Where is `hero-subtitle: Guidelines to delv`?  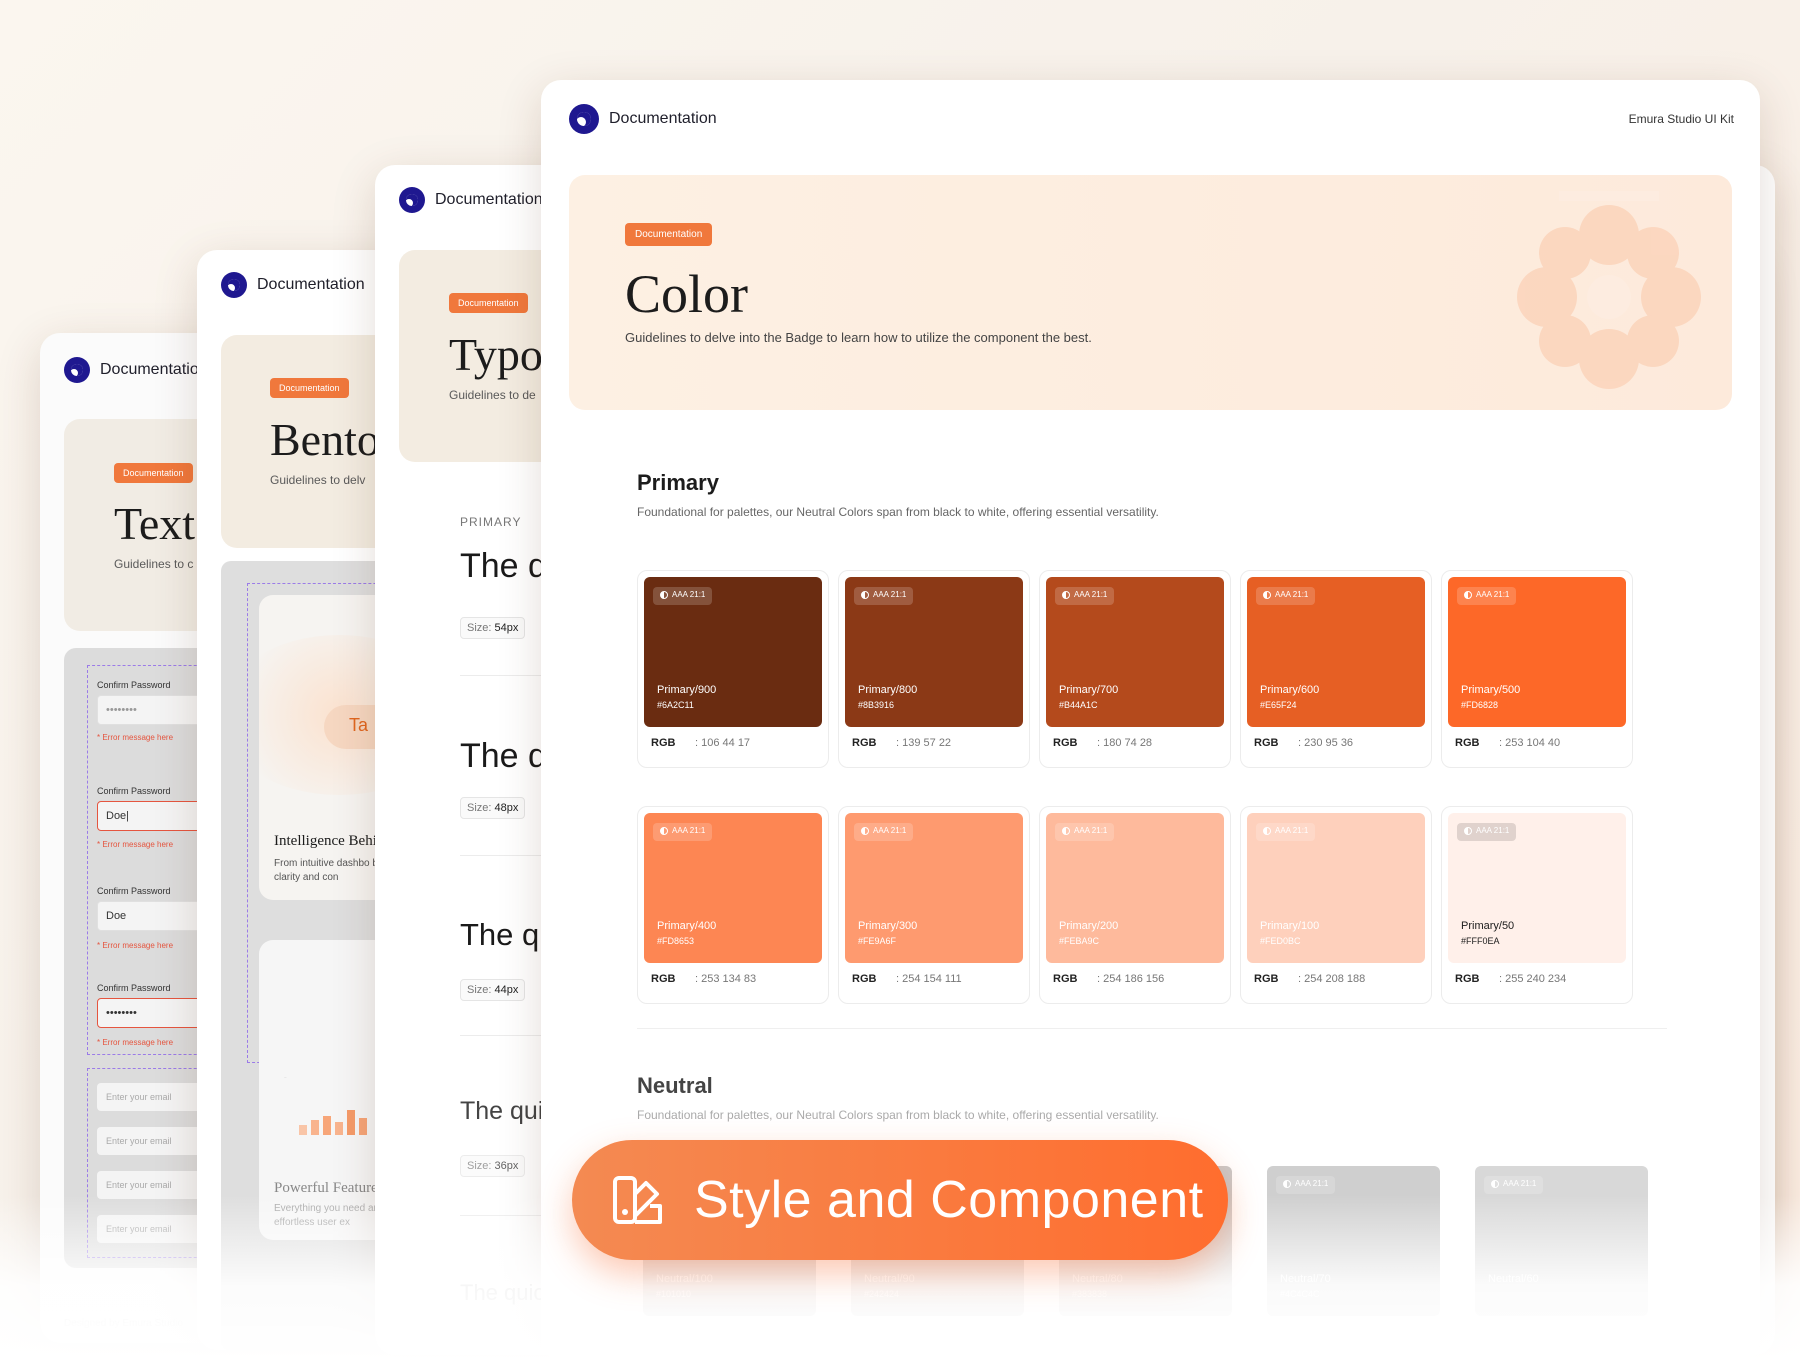 hero-subtitle: Guidelines to delv is located at coordinates (318, 480).